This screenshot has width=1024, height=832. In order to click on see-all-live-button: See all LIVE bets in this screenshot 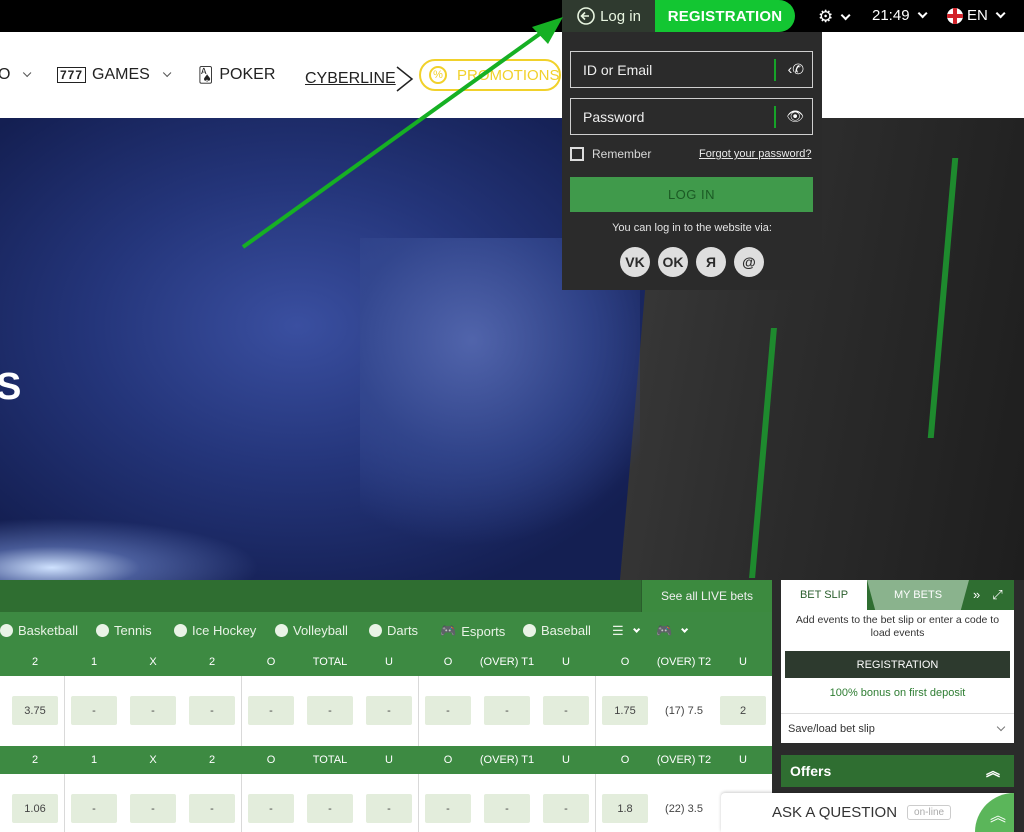, I will do `click(706, 596)`.